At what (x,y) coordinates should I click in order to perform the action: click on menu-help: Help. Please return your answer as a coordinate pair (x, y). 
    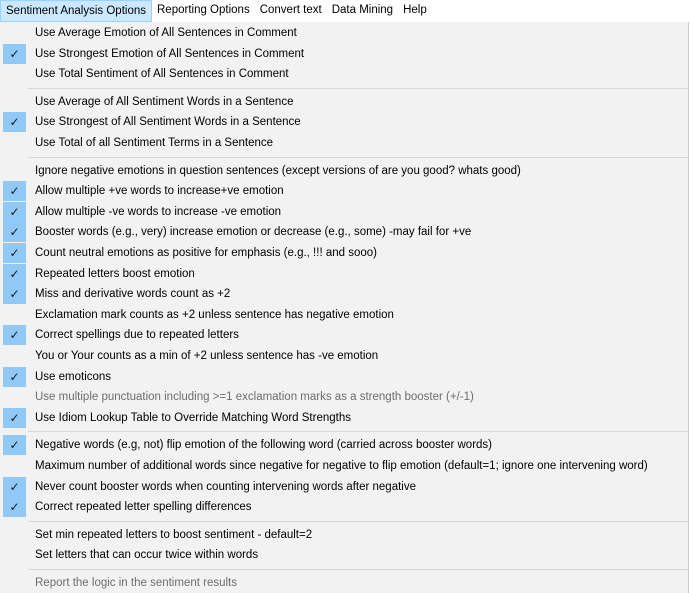
    Looking at the image, I should click on (415, 11).